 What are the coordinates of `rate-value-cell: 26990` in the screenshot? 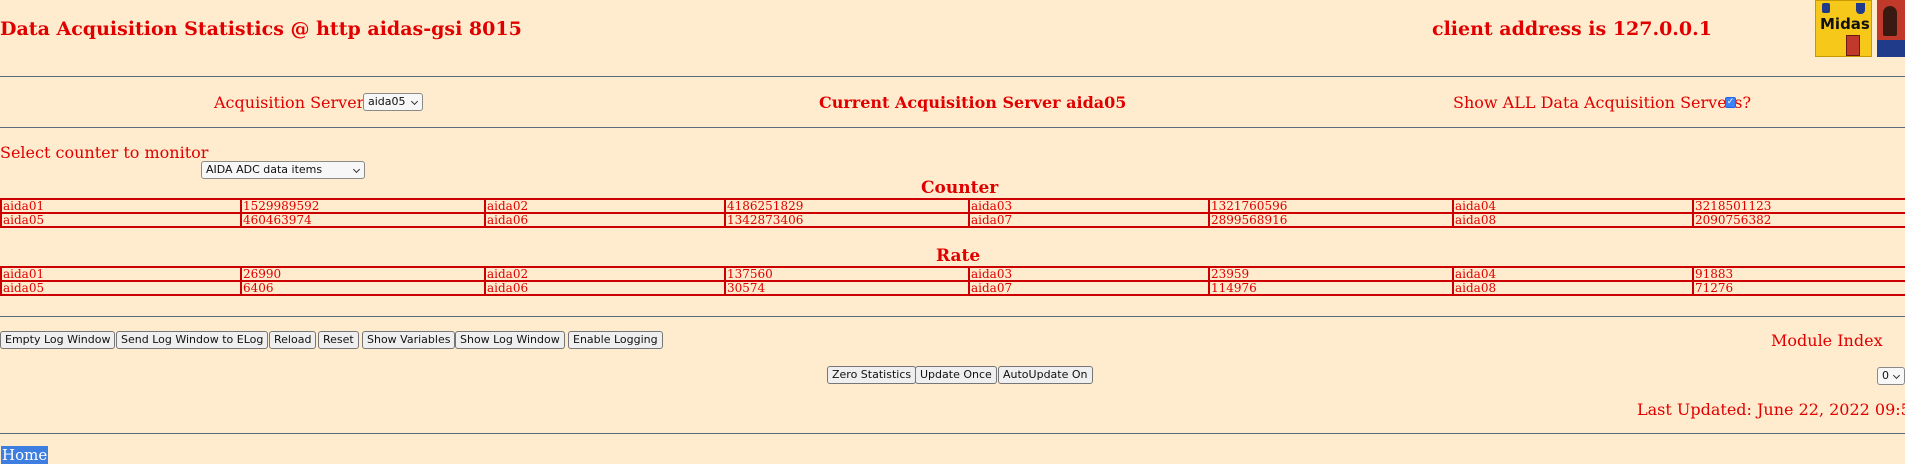 It's located at (363, 274).